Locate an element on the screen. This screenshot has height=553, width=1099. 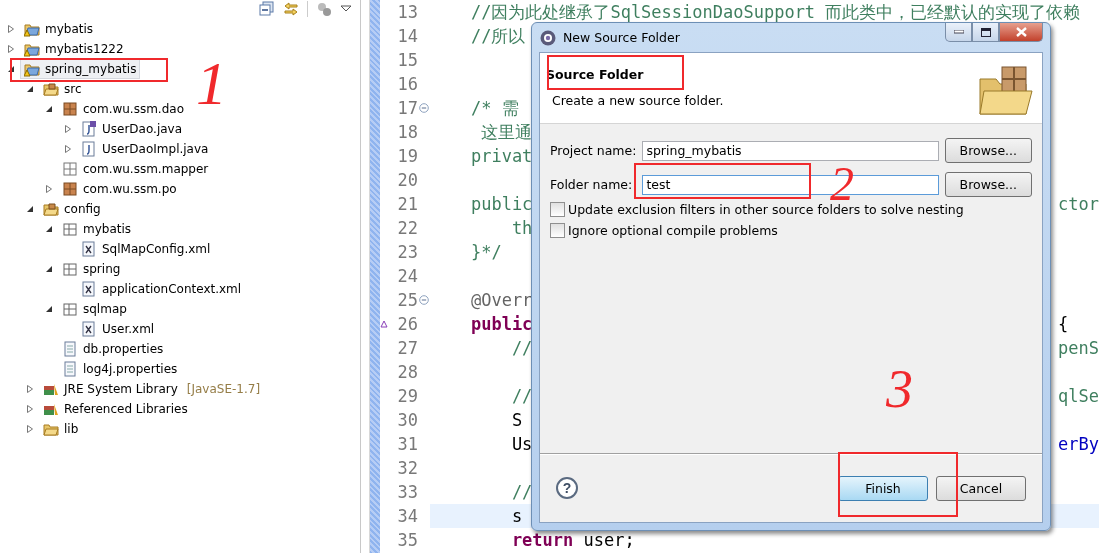
field-label: Project name: is located at coordinates (593, 150).